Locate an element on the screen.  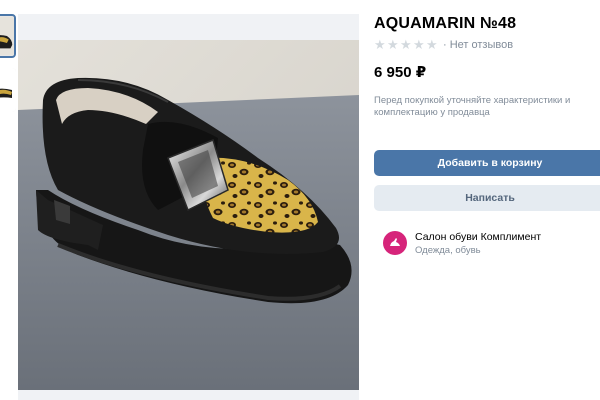
thumbnail-1-image is located at coordinates (7, 36).